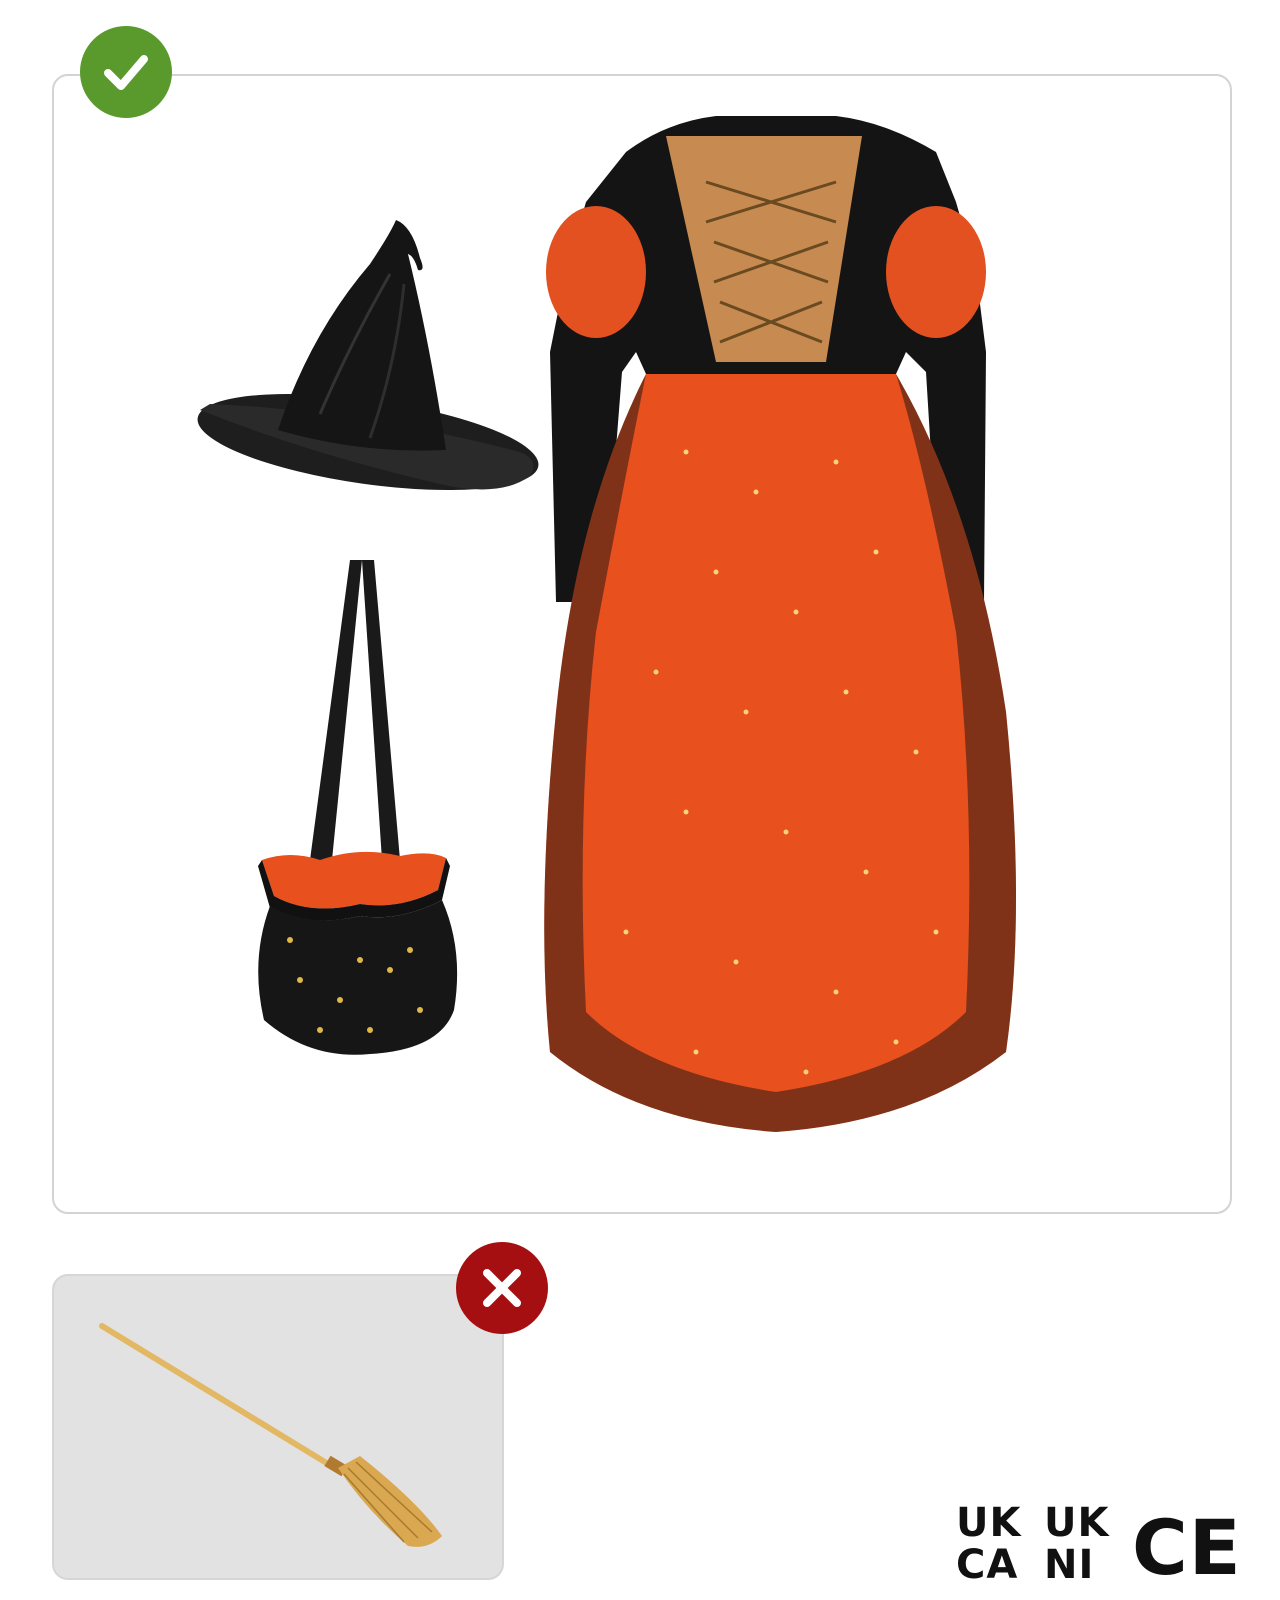 The width and height of the screenshot is (1280, 1600). I want to click on ukni-mark-line-2: NI, so click(1069, 1563).